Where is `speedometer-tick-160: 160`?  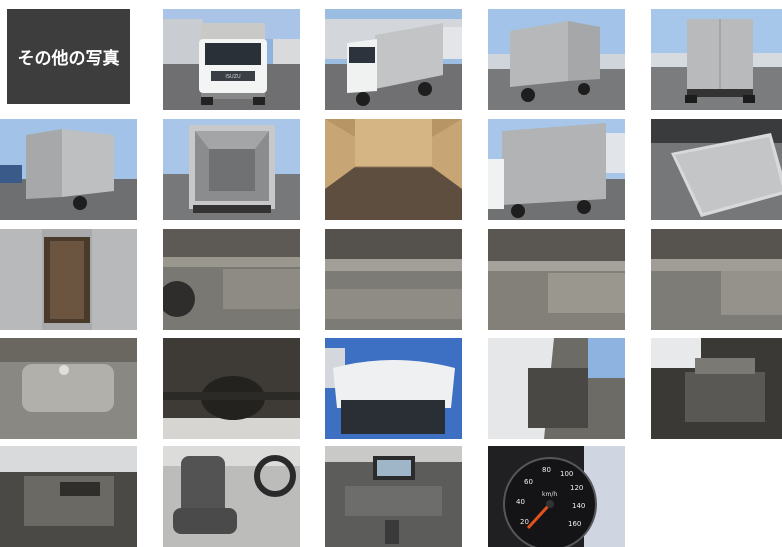
speedometer-tick-160: 160 is located at coordinates (574, 524).